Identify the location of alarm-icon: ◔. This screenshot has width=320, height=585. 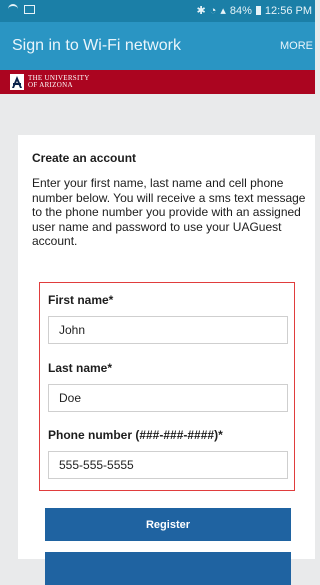
(213, 10).